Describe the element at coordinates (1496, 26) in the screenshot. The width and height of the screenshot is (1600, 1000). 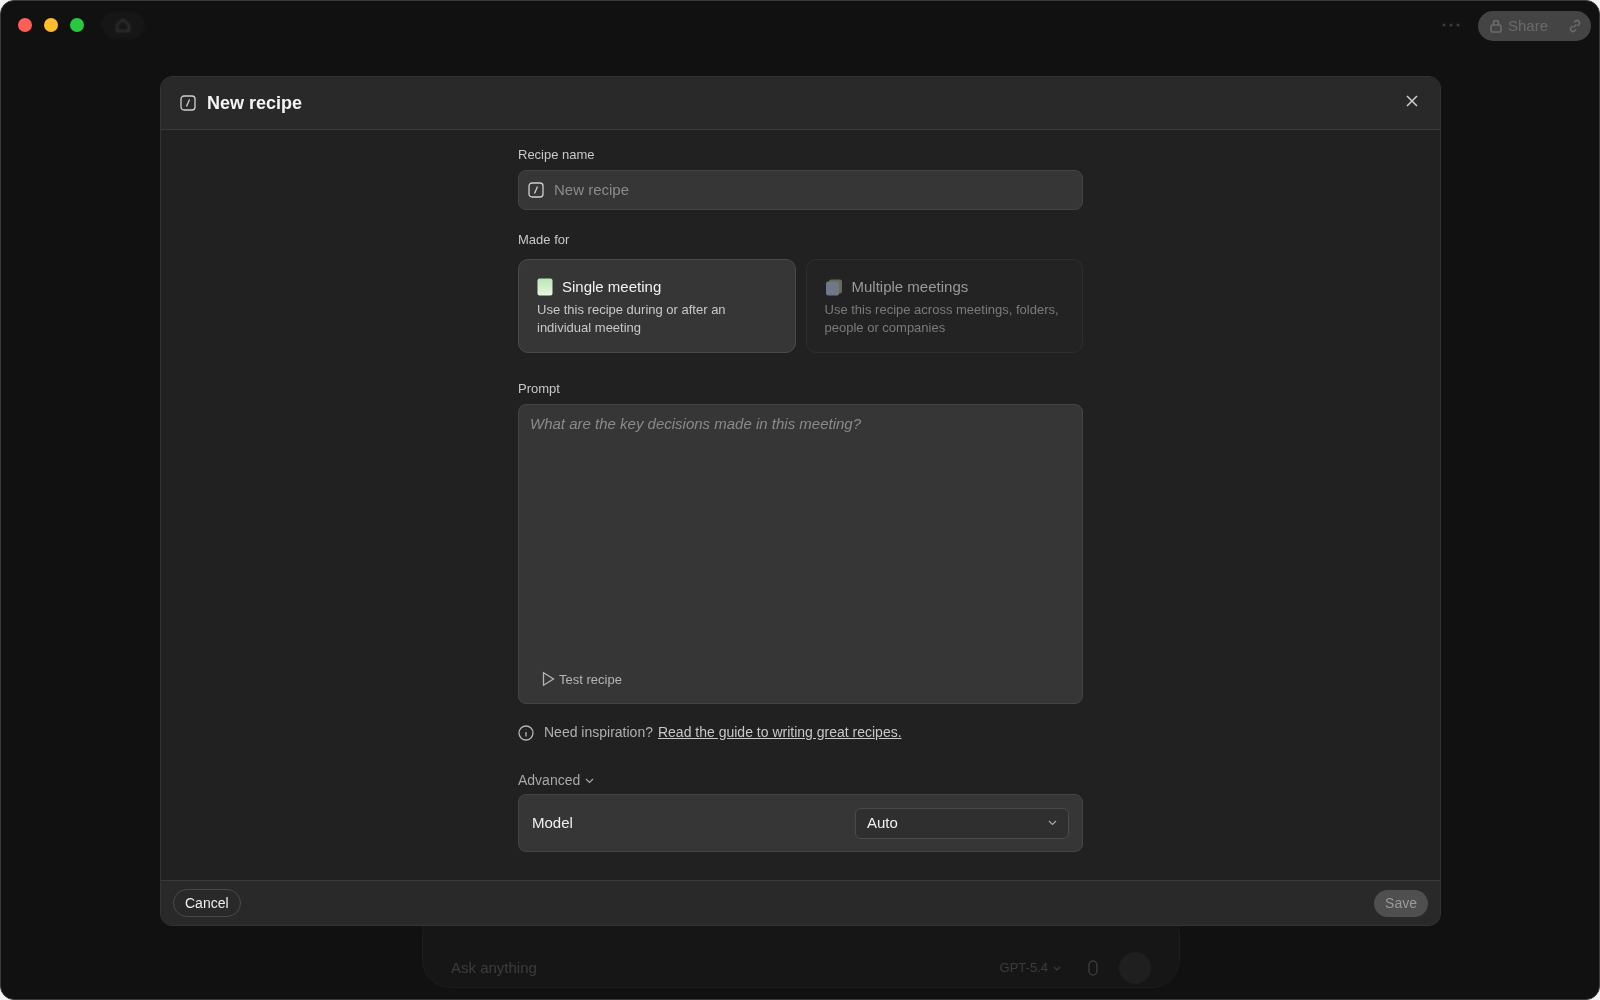
I see `lock-icon` at that location.